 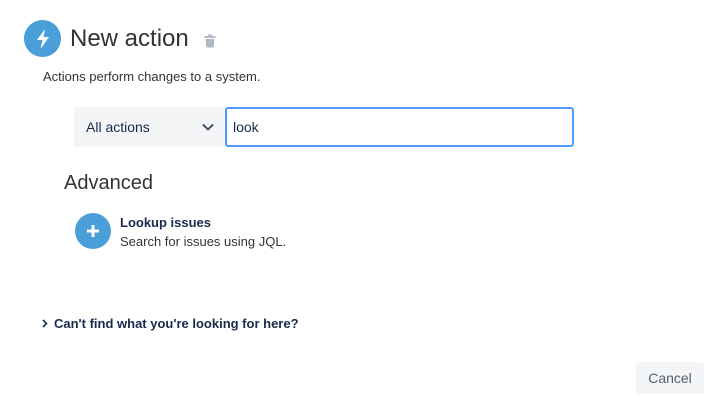 I want to click on action-item-title: Lookup issues, so click(x=166, y=222).